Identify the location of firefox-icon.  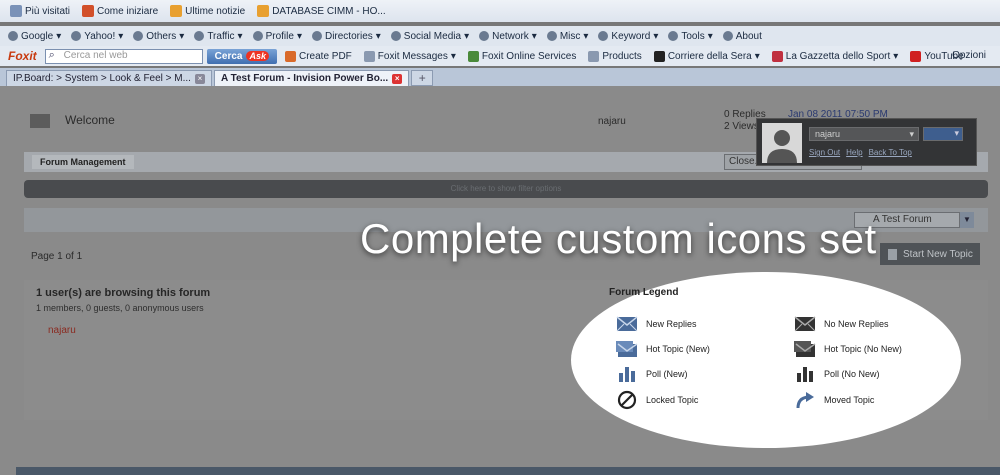
(88, 11).